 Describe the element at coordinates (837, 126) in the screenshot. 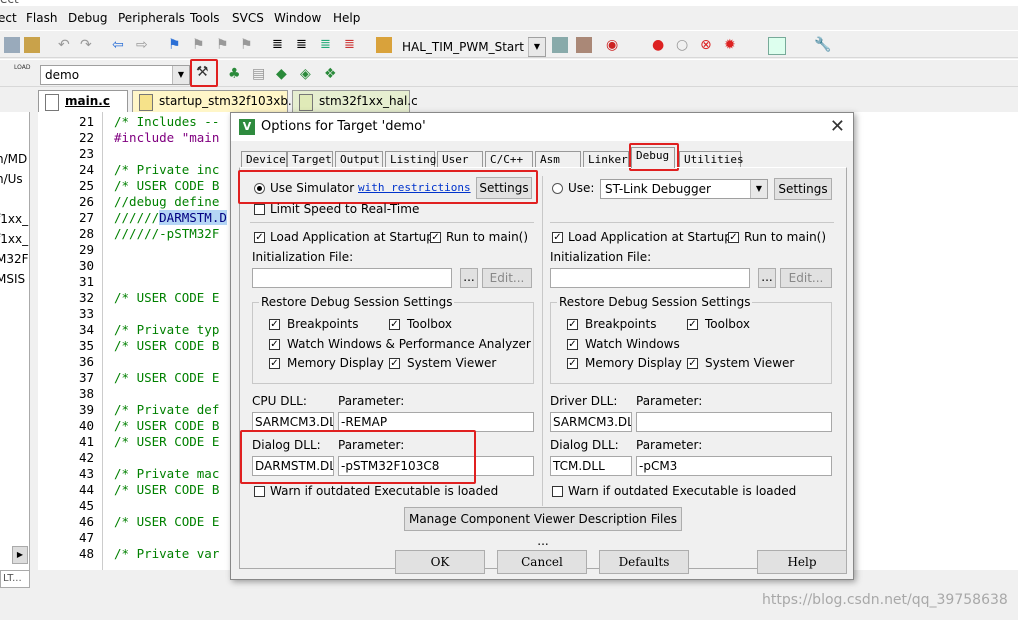

I see `close-icon: ✕` at that location.